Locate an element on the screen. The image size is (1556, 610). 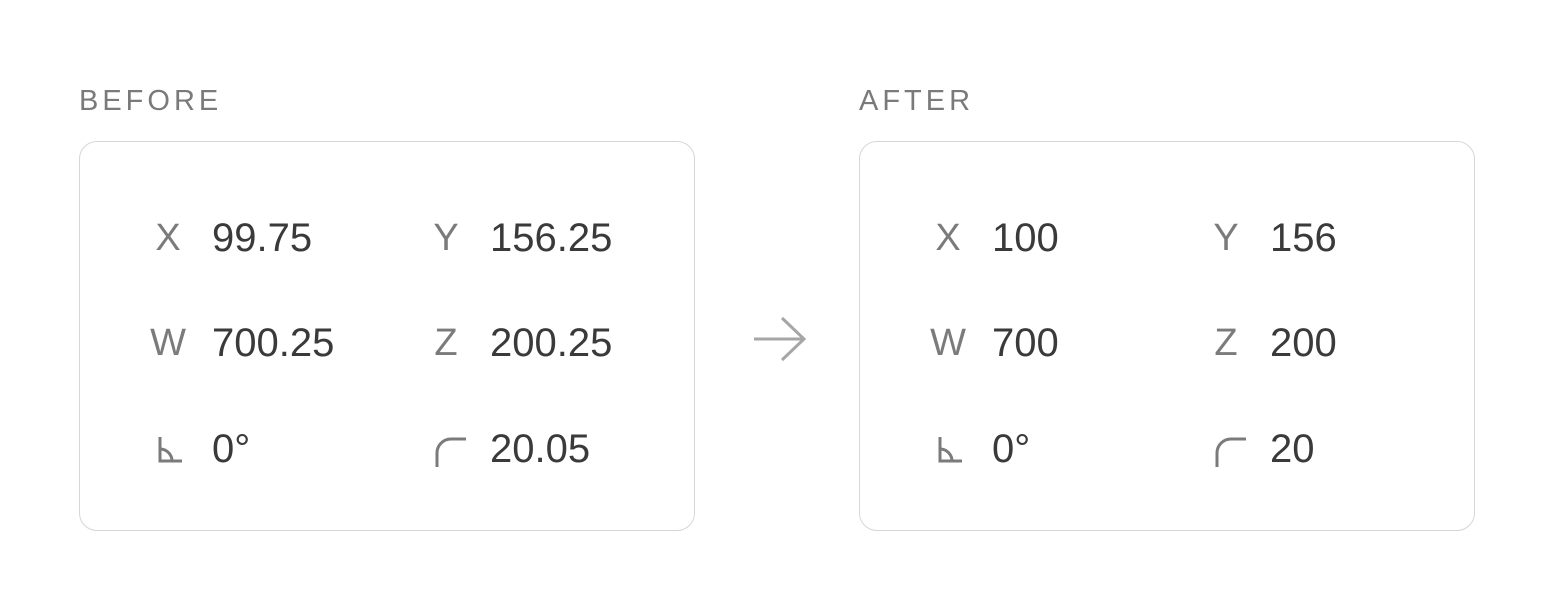
z-value: 200 is located at coordinates (1303, 343).